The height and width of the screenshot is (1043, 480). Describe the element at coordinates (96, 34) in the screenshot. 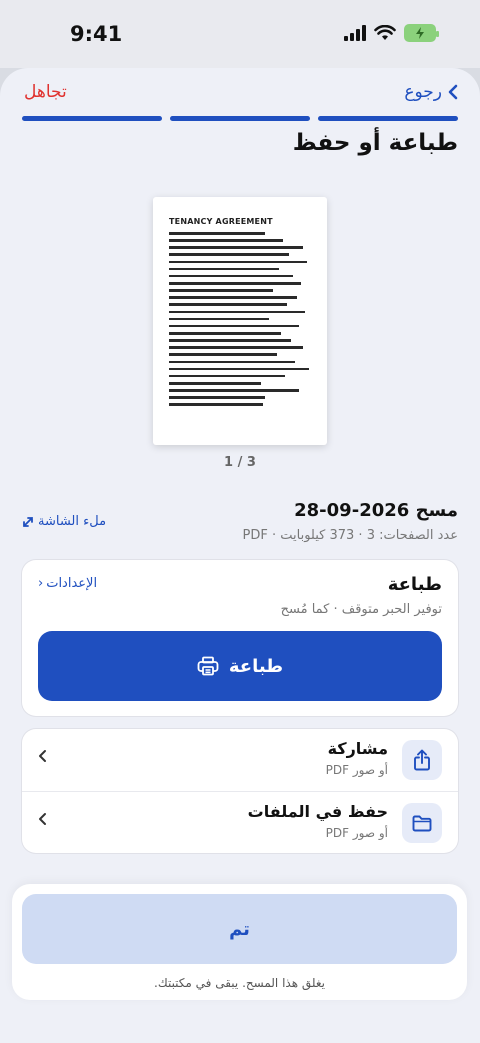

I see `status-time: 9:41` at that location.